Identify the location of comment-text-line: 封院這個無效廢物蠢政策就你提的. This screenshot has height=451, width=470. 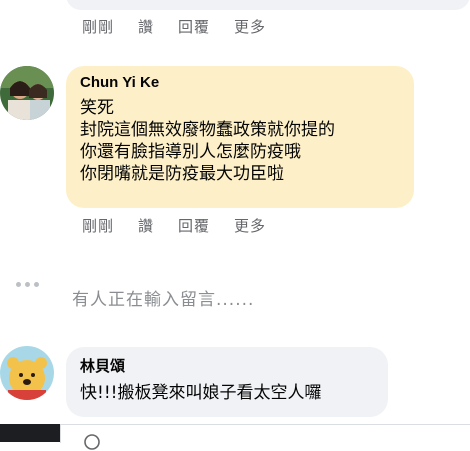
(207, 130).